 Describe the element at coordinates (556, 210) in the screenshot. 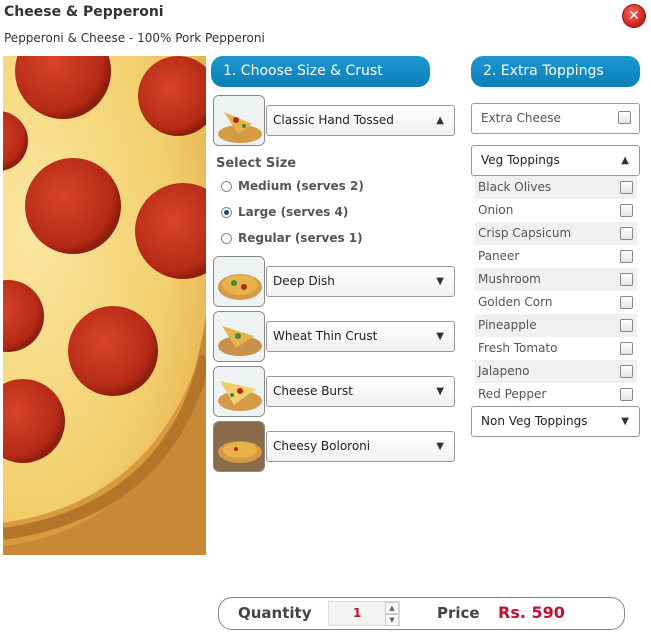

I see `veg-topping-item: Onion` at that location.